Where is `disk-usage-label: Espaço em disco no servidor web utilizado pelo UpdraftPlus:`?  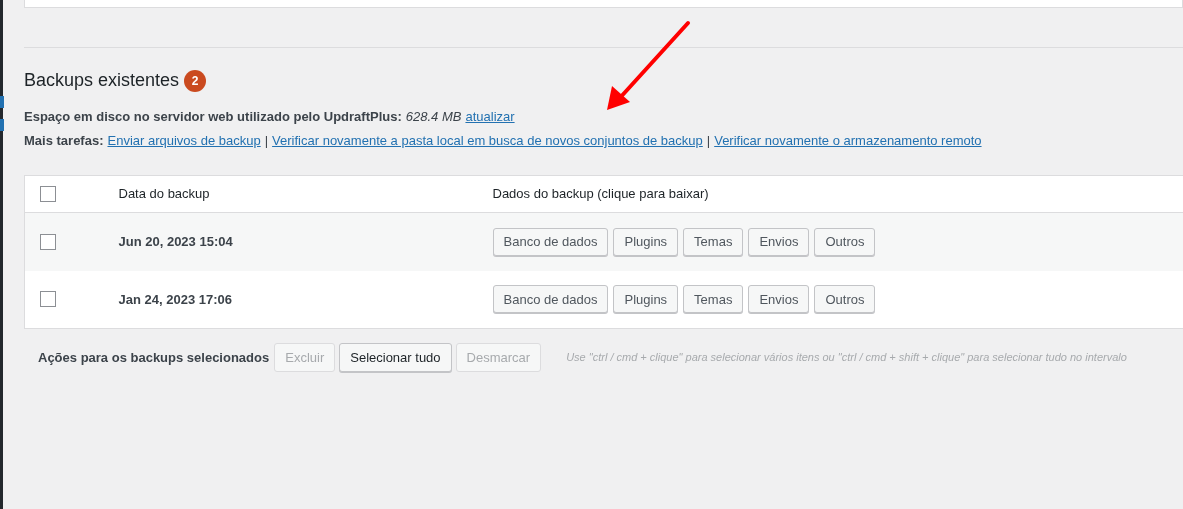
disk-usage-label: Espaço em disco no servidor web utilizado pelo UpdraftPlus: is located at coordinates (213, 117).